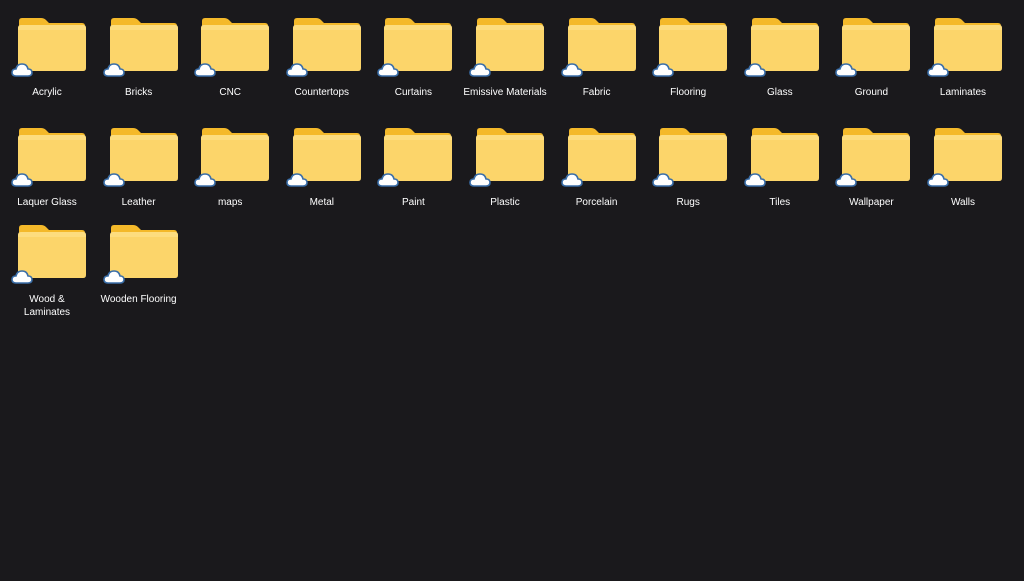 This screenshot has width=1024, height=581. I want to click on folder-label: Flooring, so click(688, 92).